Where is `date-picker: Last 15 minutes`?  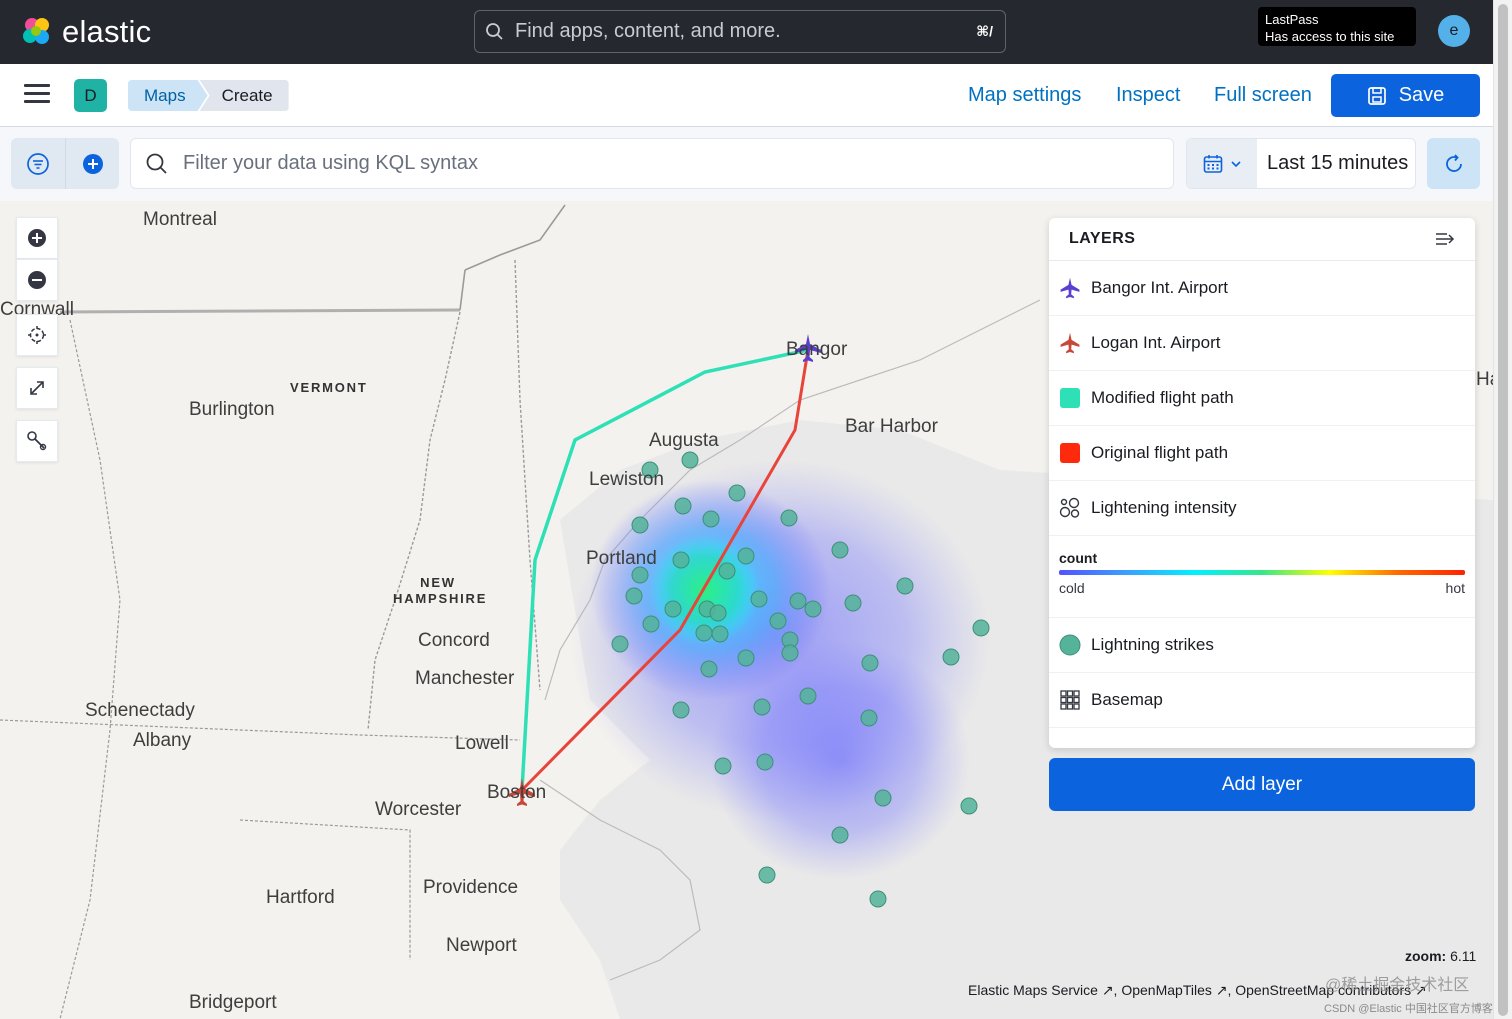 date-picker: Last 15 minutes is located at coordinates (1301, 163).